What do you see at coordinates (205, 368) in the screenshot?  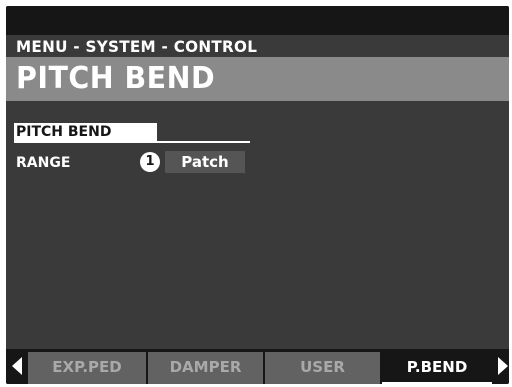 I see `tab-damper: DAMPER` at bounding box center [205, 368].